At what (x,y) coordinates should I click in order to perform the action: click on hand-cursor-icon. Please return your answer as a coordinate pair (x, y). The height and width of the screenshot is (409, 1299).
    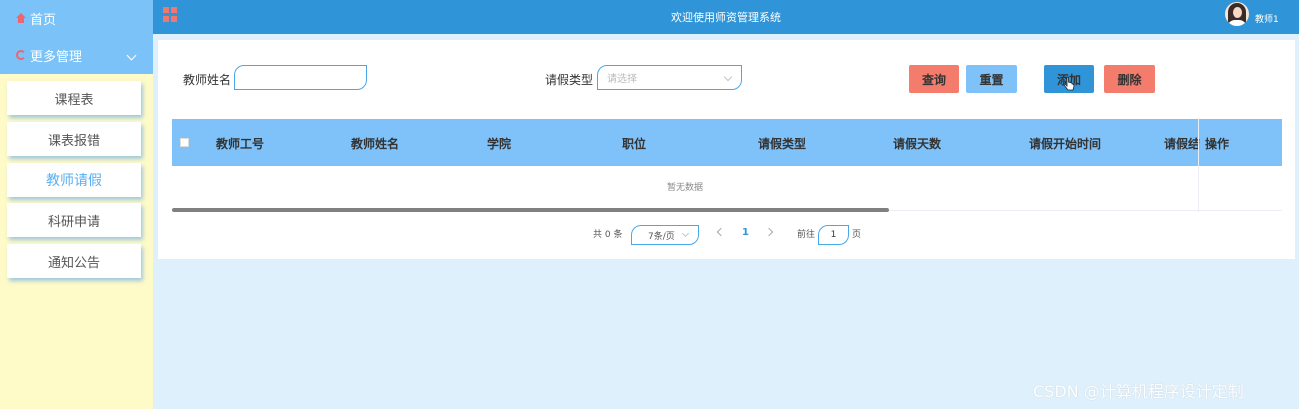
    Looking at the image, I should click on (1069, 84).